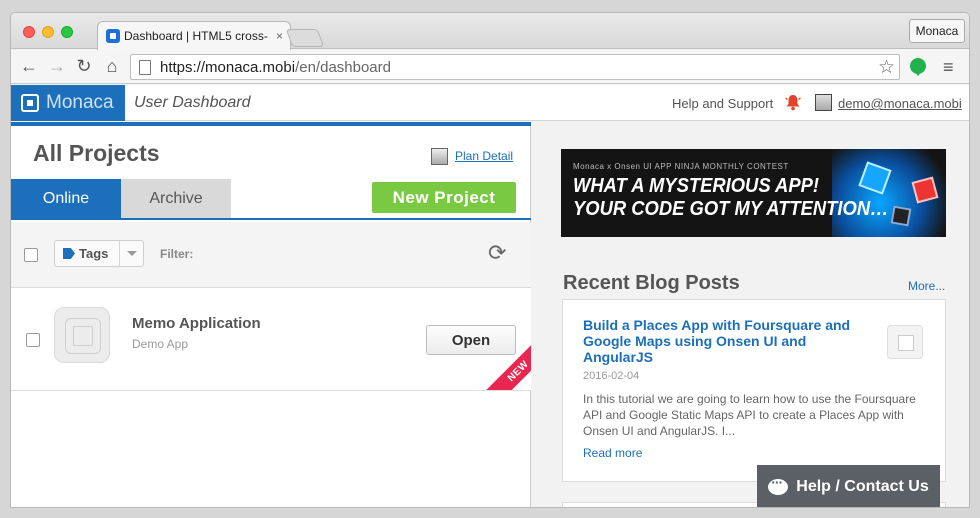  Describe the element at coordinates (66, 198) in the screenshot. I see `tab-online: Online` at that location.